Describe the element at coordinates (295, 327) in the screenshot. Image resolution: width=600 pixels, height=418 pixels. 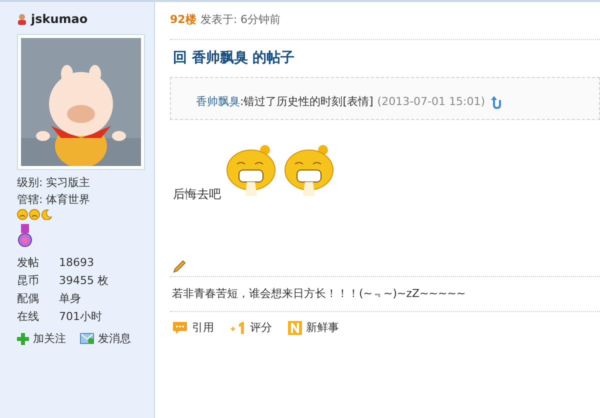
I see `letter-n-icon` at that location.